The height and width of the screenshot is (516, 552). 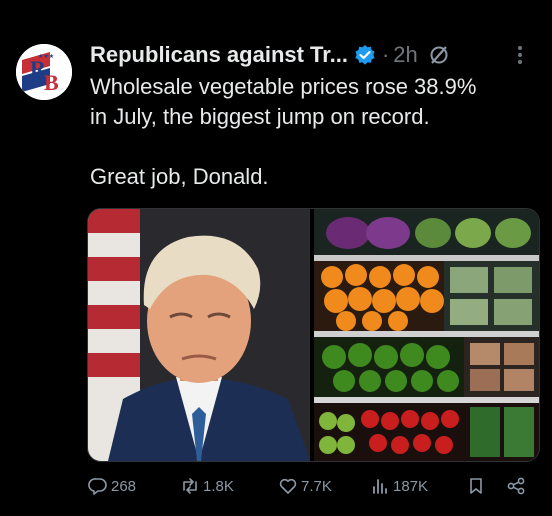 I want to click on share-icon, so click(x=516, y=486).